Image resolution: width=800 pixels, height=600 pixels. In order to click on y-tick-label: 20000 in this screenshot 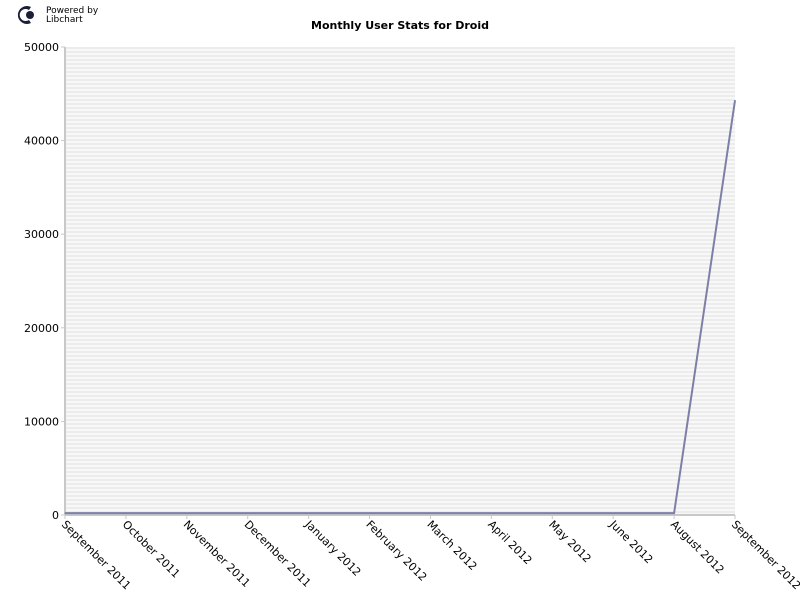, I will do `click(41, 328)`.